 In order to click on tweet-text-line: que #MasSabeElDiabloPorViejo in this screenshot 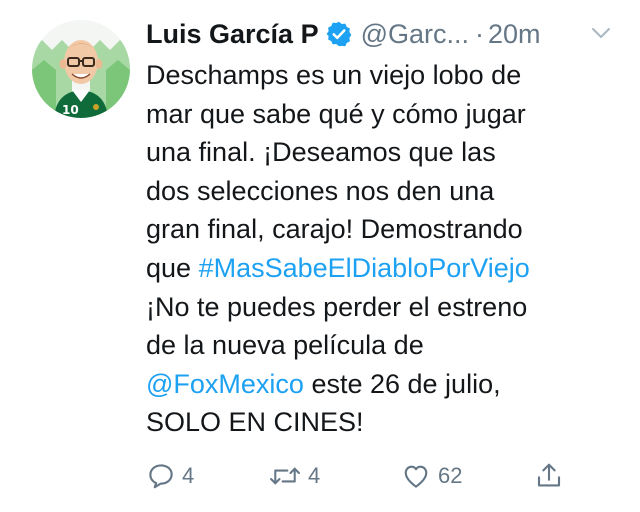, I will do `click(386, 268)`.